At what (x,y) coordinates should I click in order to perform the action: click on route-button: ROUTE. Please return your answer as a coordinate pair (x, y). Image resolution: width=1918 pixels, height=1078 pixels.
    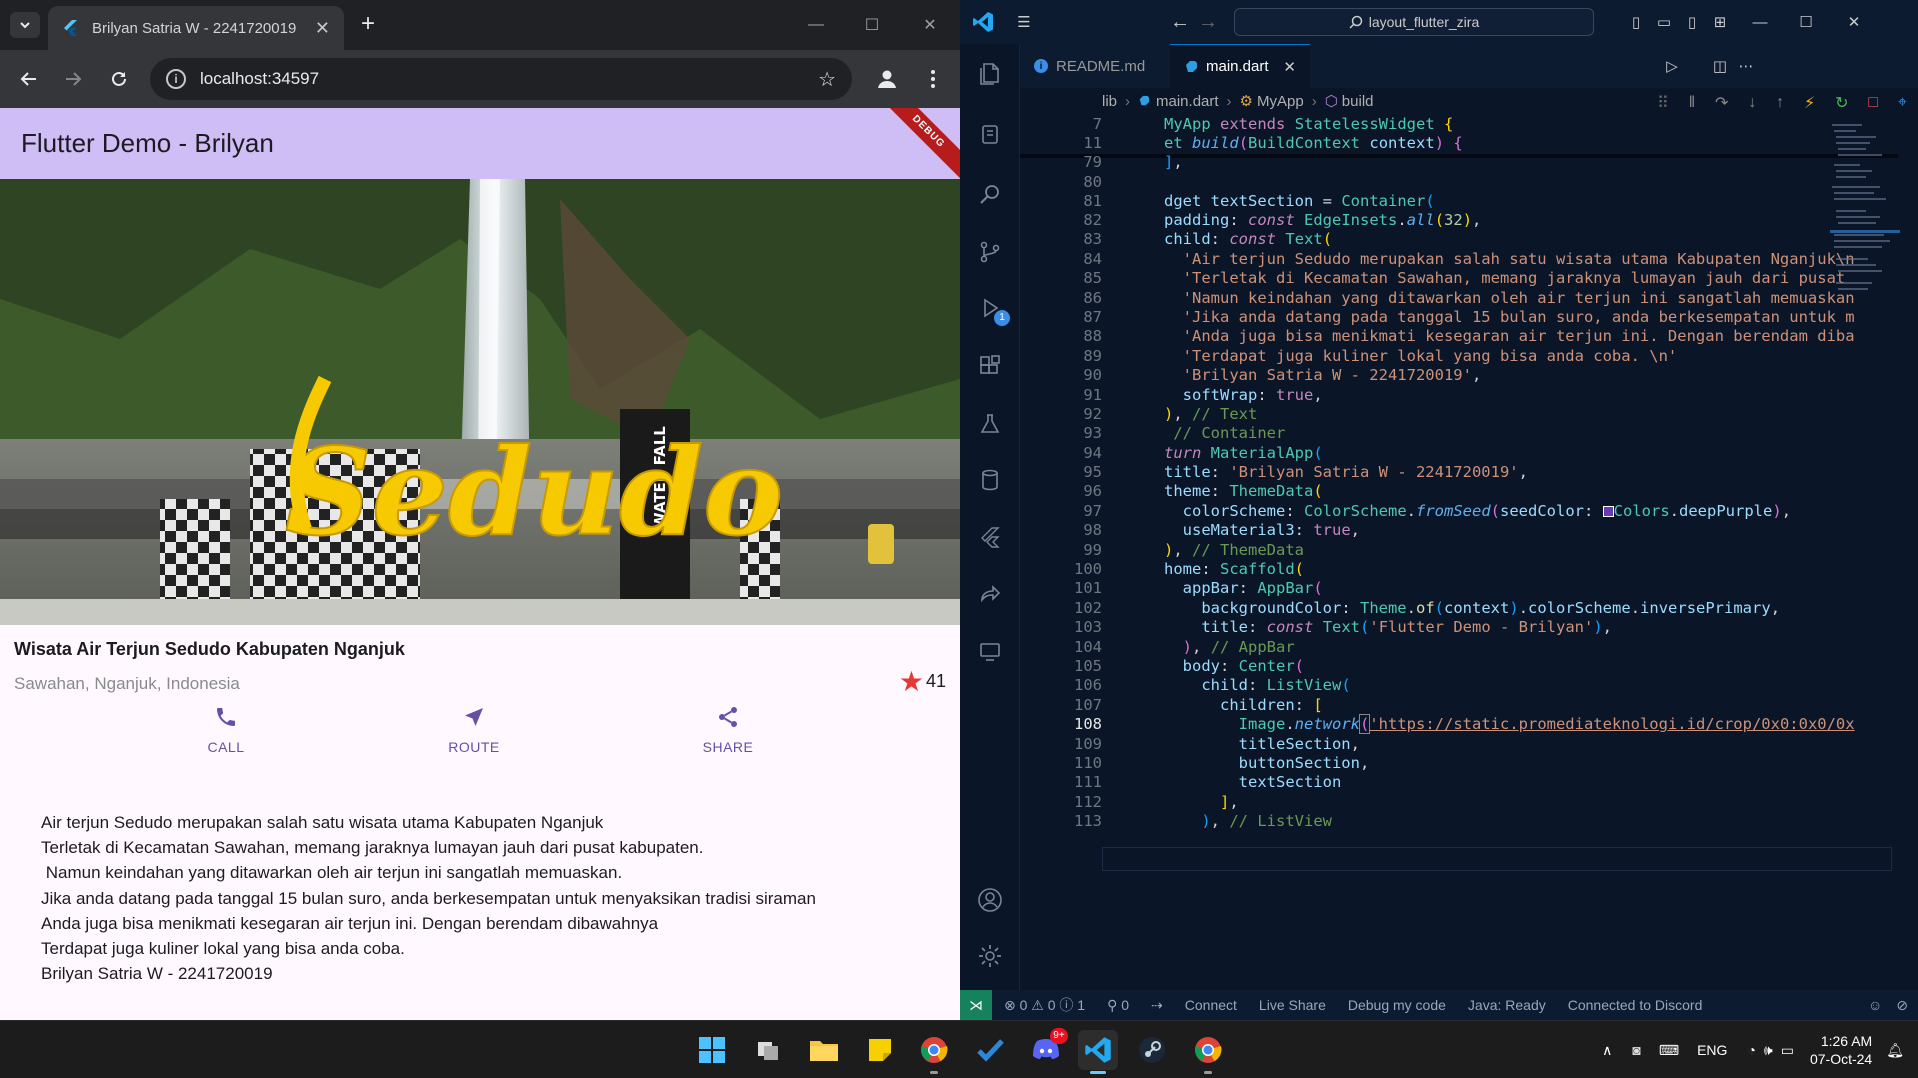
    Looking at the image, I should click on (474, 730).